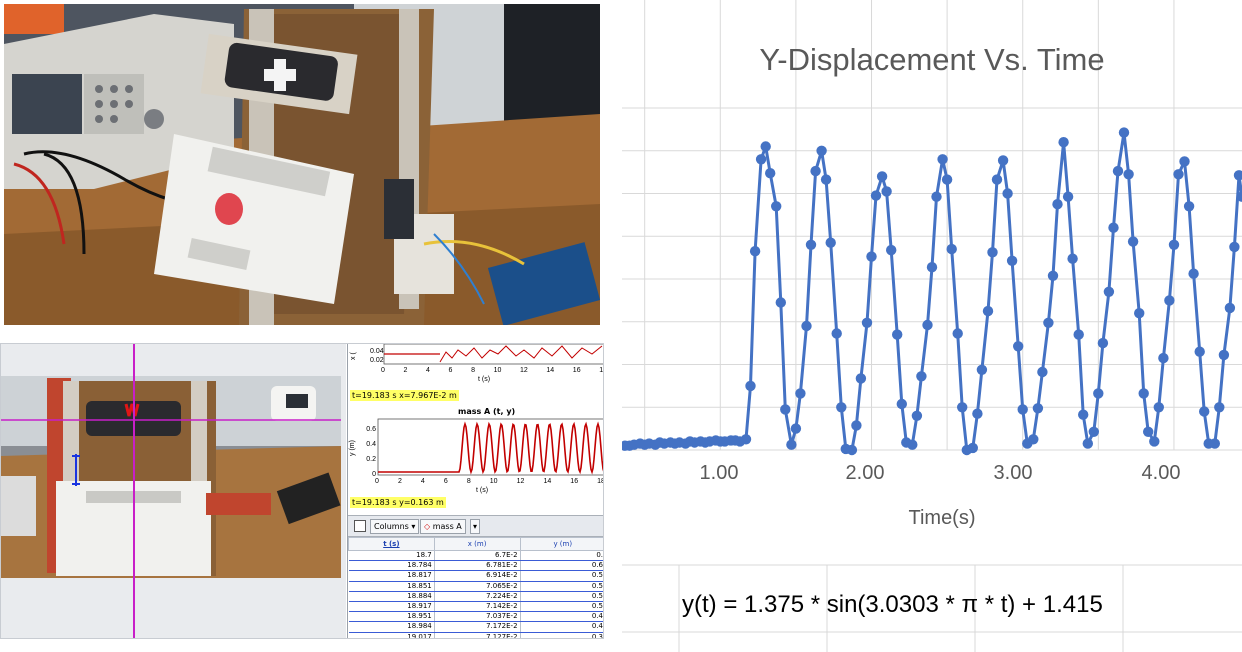 The image size is (1242, 652). I want to click on table-row: 19.017 7.127E-2 0.3, so click(475, 635).